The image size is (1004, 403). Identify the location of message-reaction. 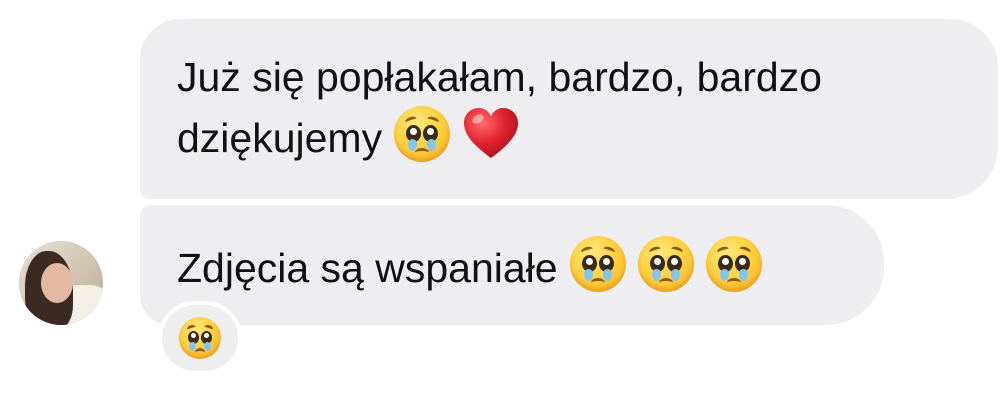
(200, 338).